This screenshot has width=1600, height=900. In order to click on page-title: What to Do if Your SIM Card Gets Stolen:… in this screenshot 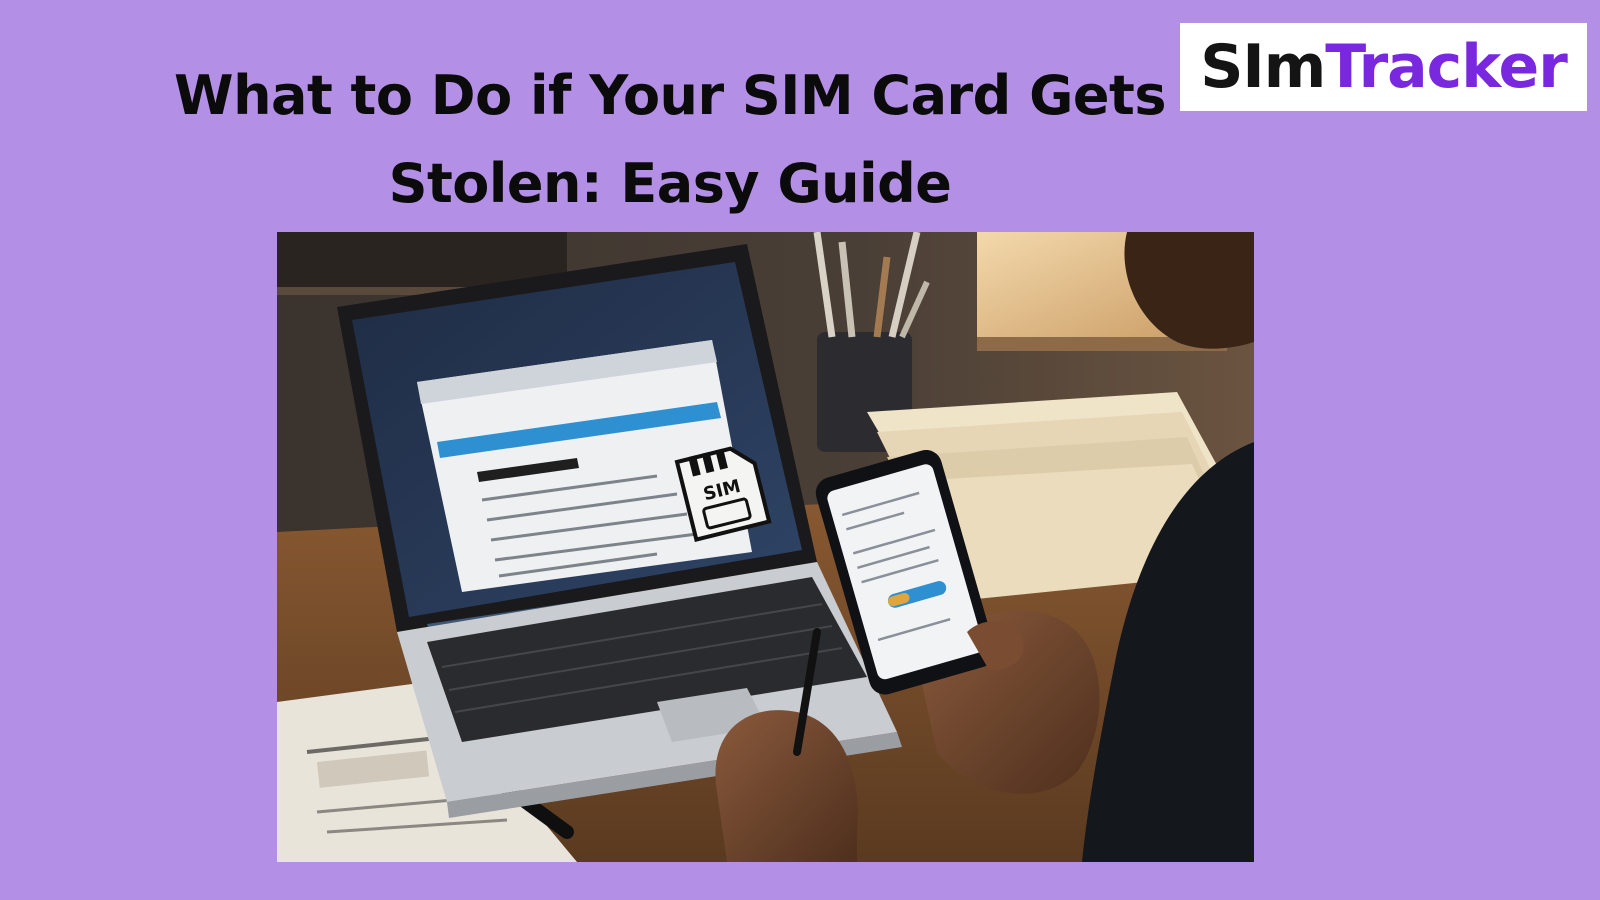, I will do `click(670, 140)`.